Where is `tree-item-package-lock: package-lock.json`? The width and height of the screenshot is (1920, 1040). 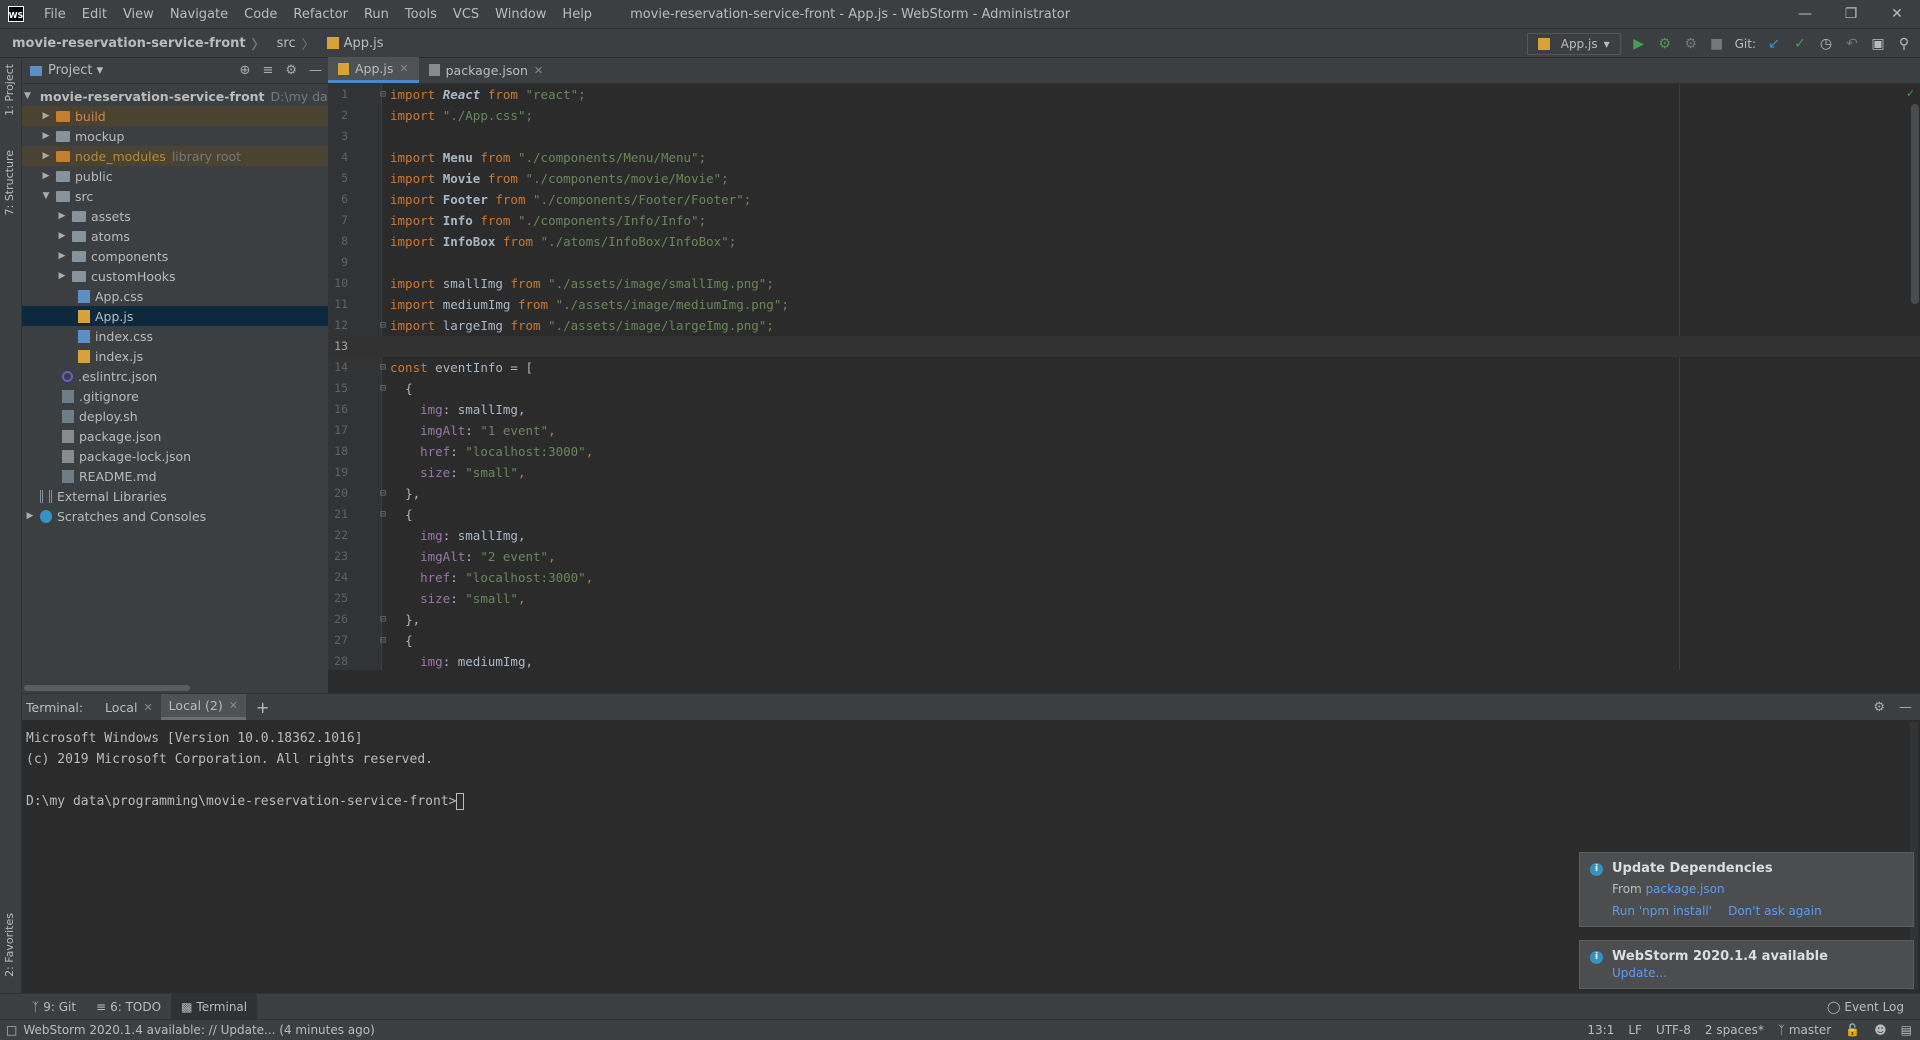 tree-item-package-lock: package-lock.json is located at coordinates (175, 456).